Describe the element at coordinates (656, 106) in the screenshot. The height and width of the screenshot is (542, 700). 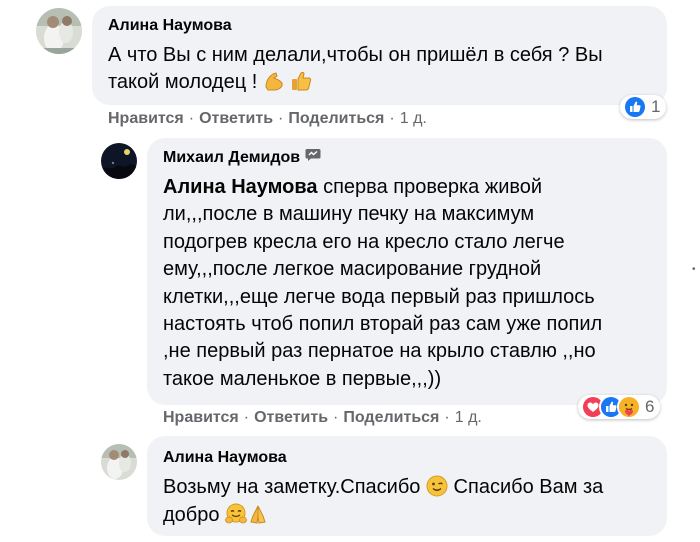
I see `reaction-count: 1` at that location.